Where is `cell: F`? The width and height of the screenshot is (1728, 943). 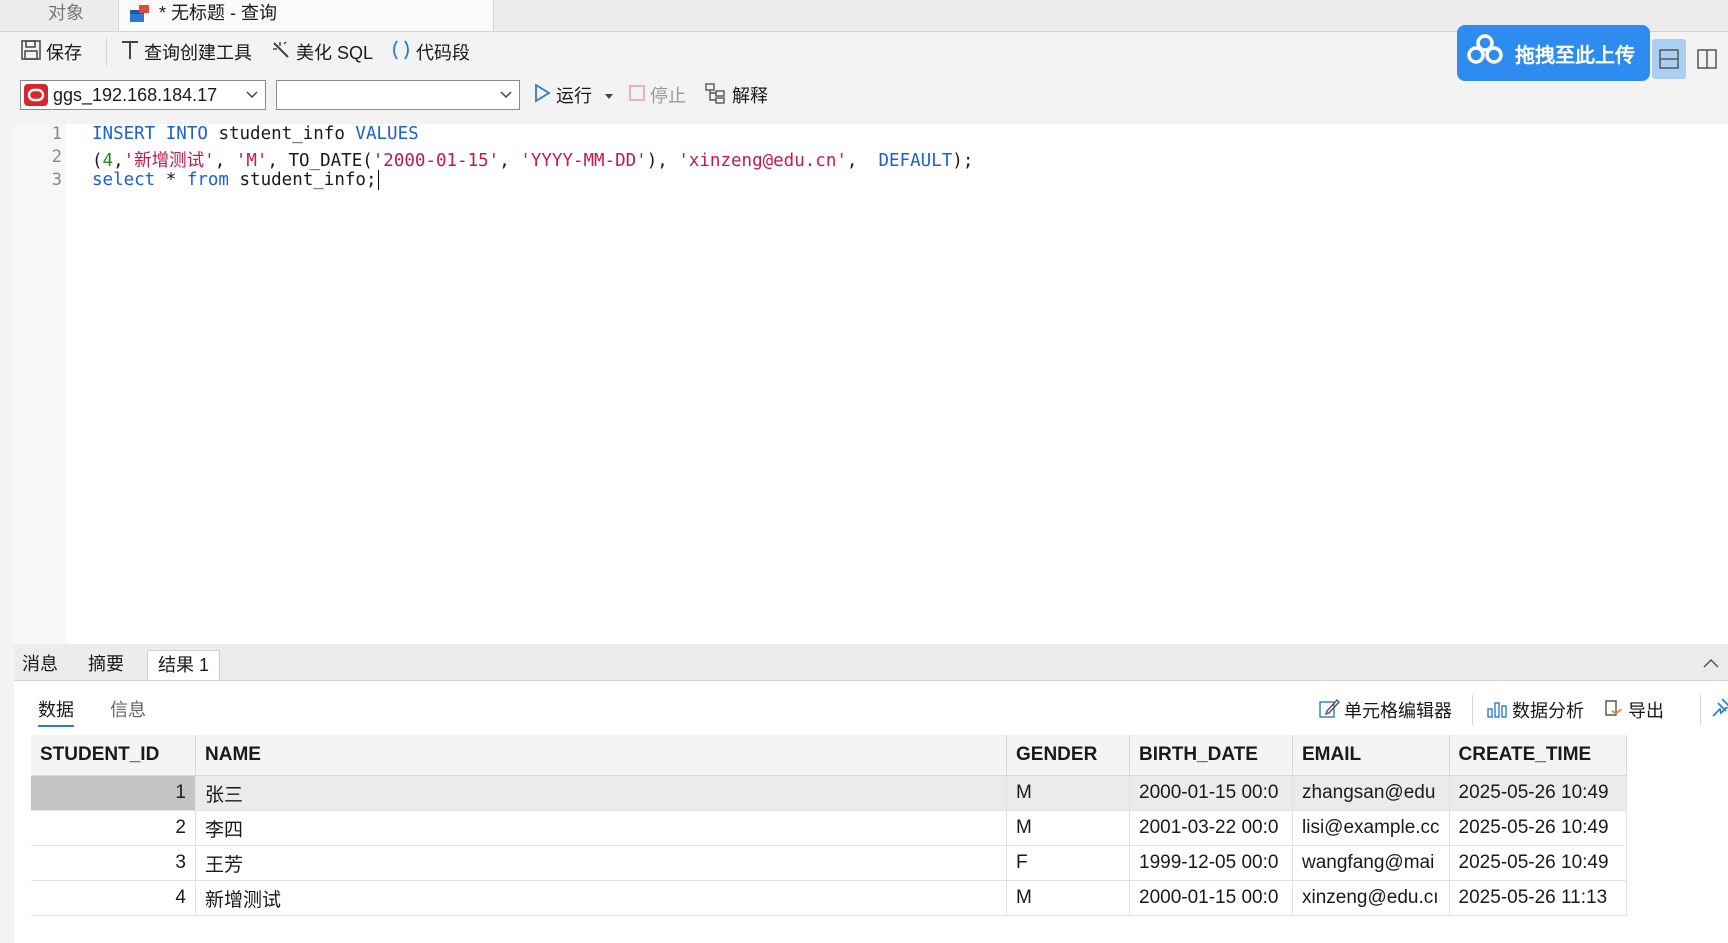
cell: F is located at coordinates (1068, 863).